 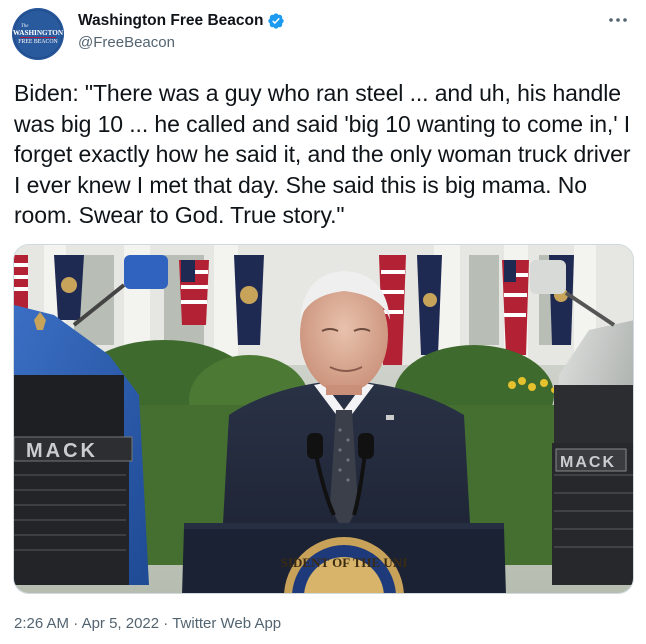 What do you see at coordinates (62, 451) in the screenshot?
I see `left-truck-label: MACK` at bounding box center [62, 451].